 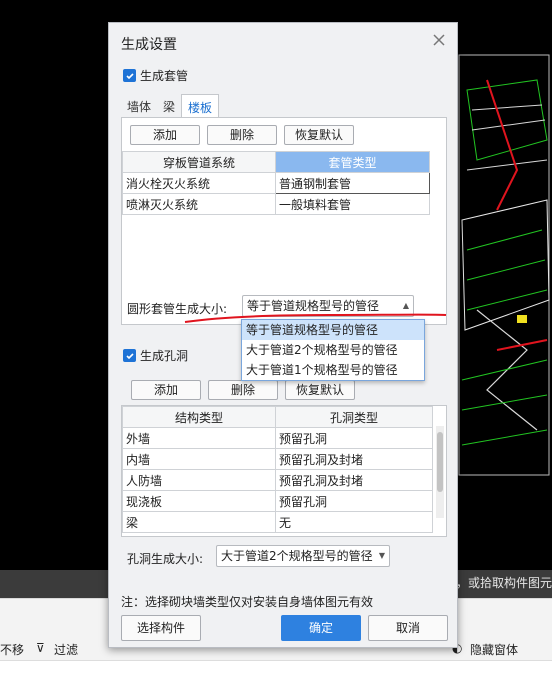 What do you see at coordinates (12, 649) in the screenshot?
I see `move-button: 不移` at bounding box center [12, 649].